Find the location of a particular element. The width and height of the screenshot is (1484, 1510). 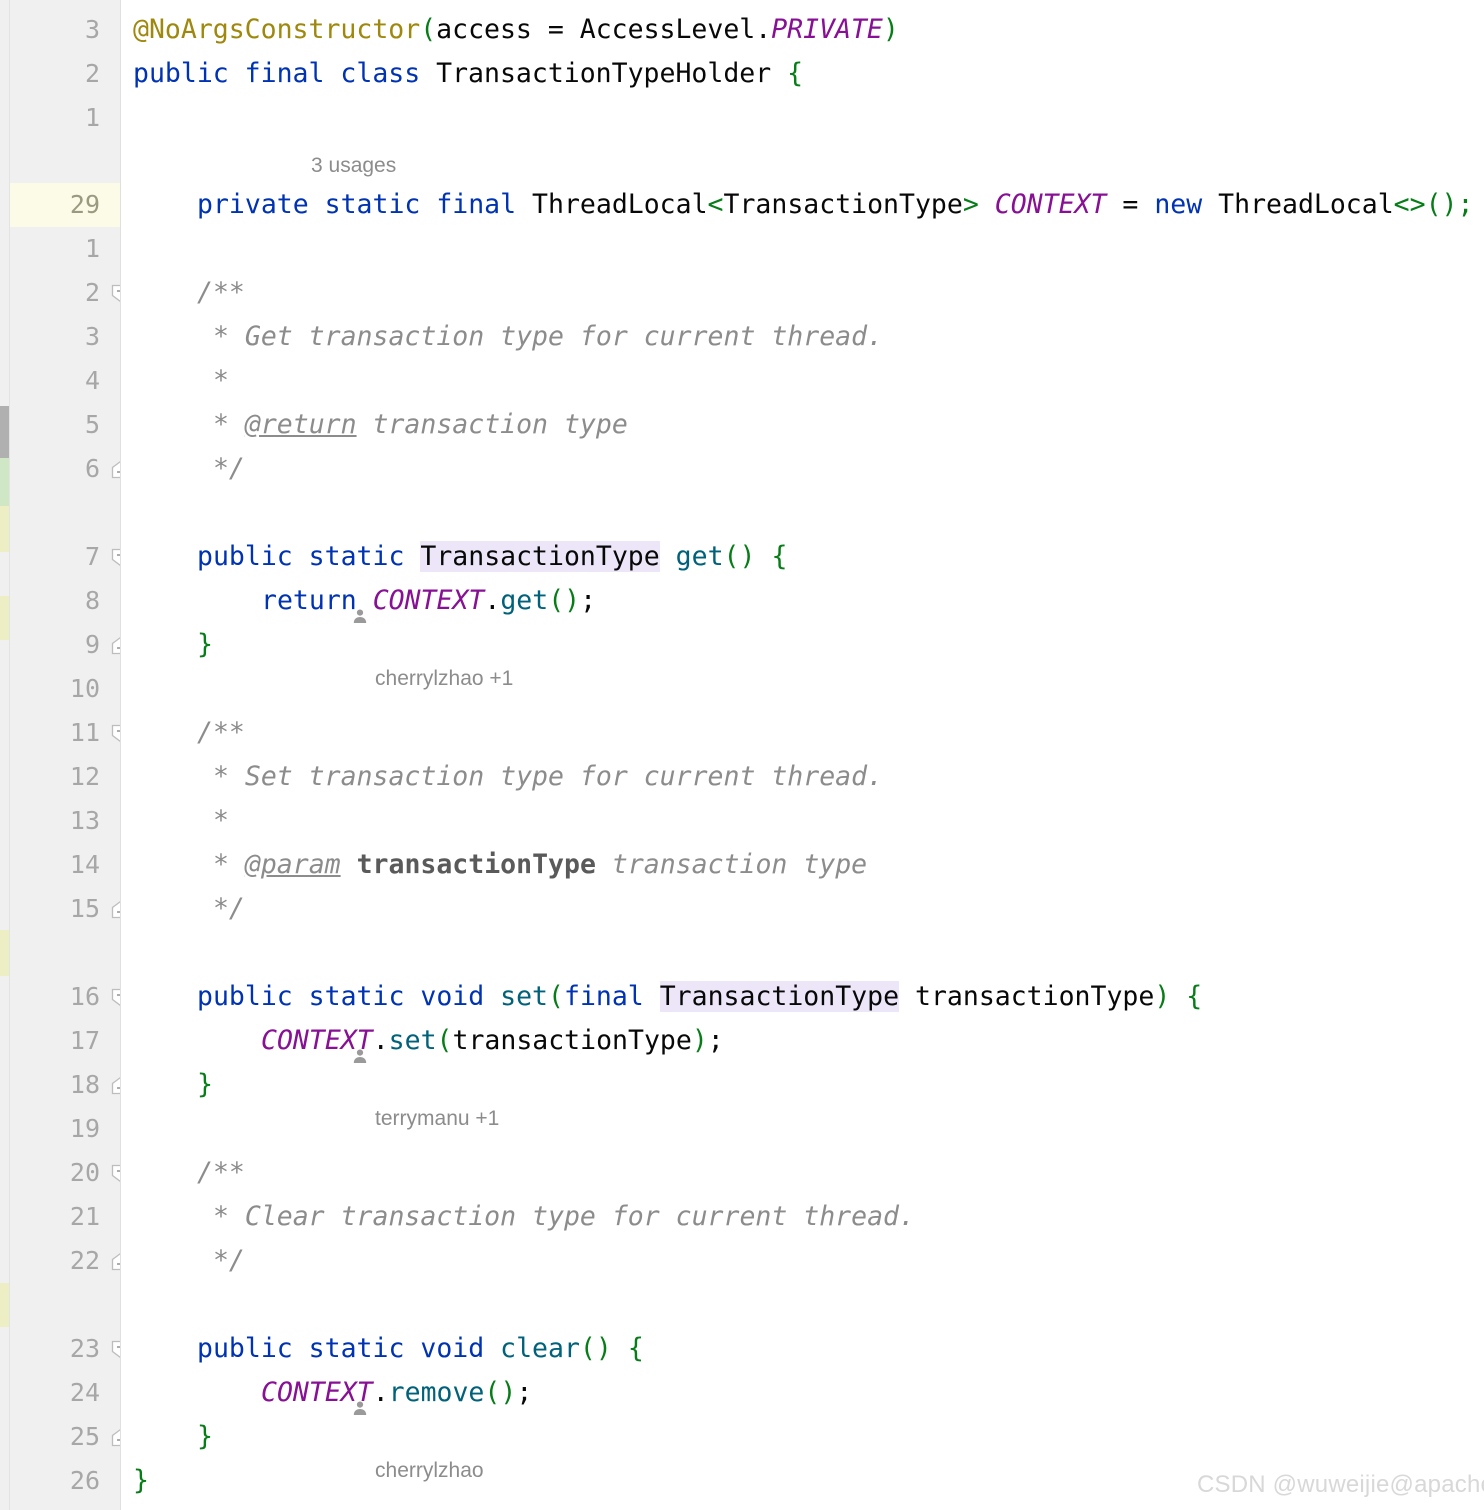

line-number: 4 is located at coordinates (50, 381).